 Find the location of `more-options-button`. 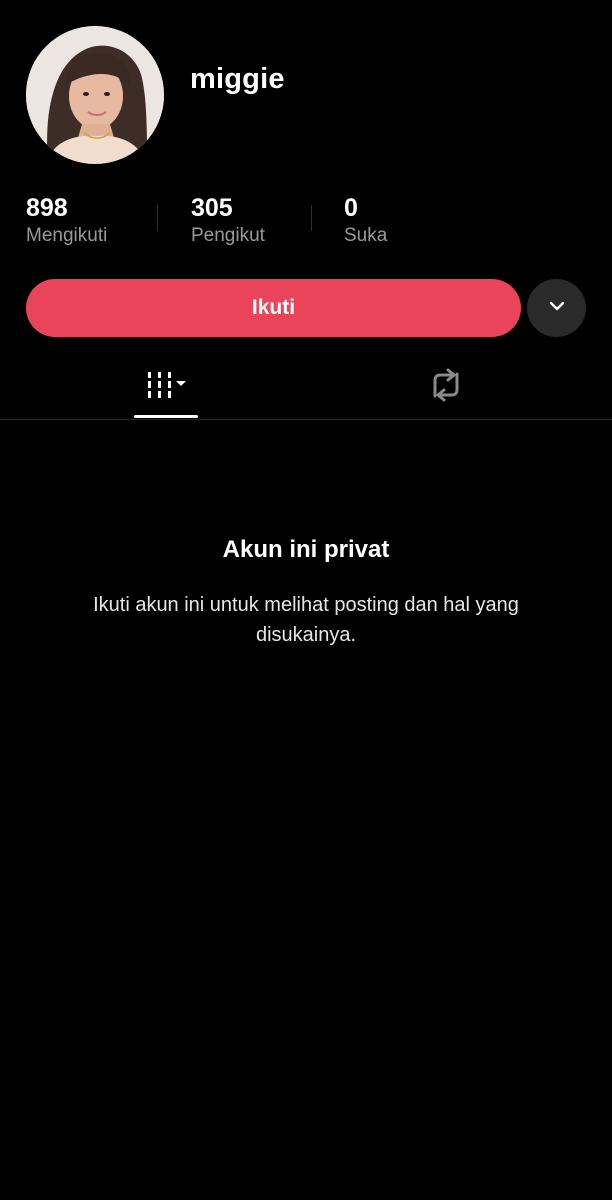

more-options-button is located at coordinates (556, 308).